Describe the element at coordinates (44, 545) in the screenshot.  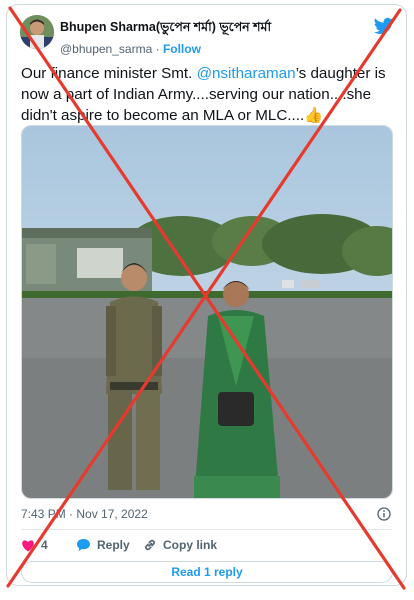
I see `like-count: 4` at that location.